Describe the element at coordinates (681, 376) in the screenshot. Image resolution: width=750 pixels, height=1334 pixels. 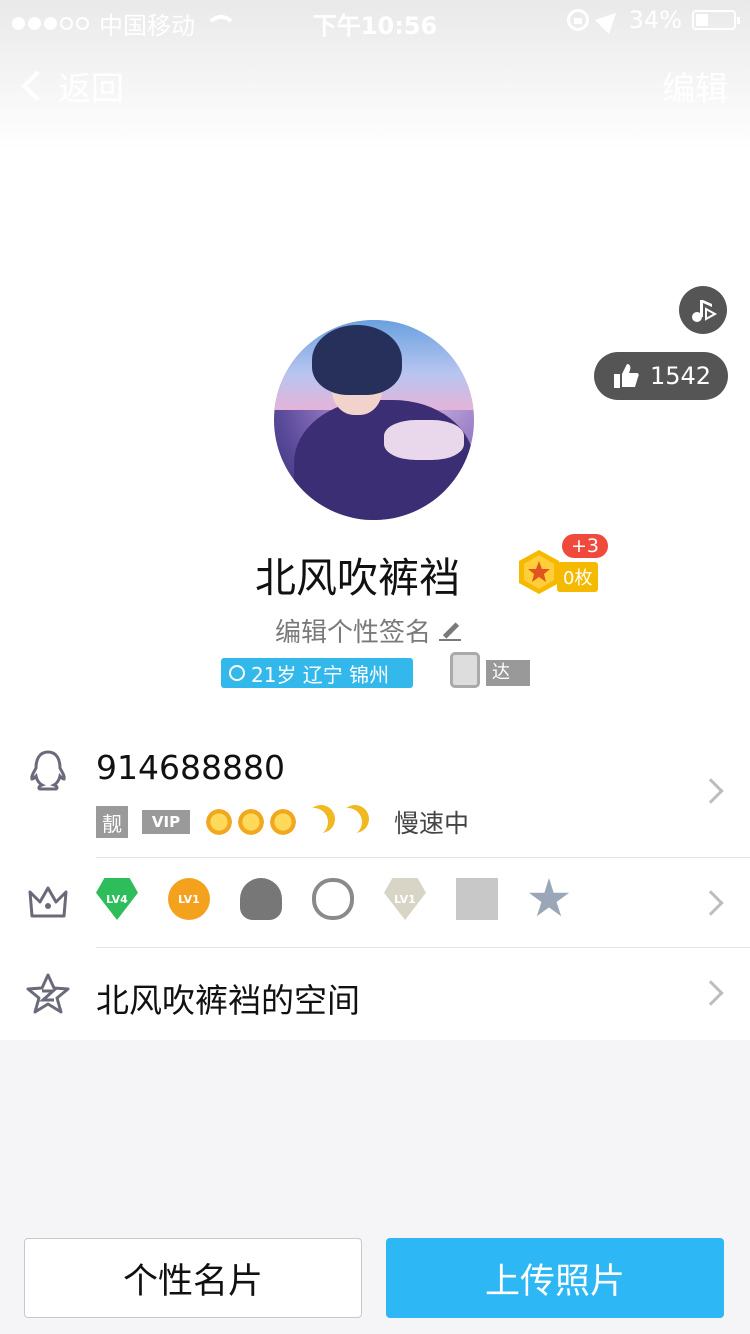
I see `like-count: 1542` at that location.